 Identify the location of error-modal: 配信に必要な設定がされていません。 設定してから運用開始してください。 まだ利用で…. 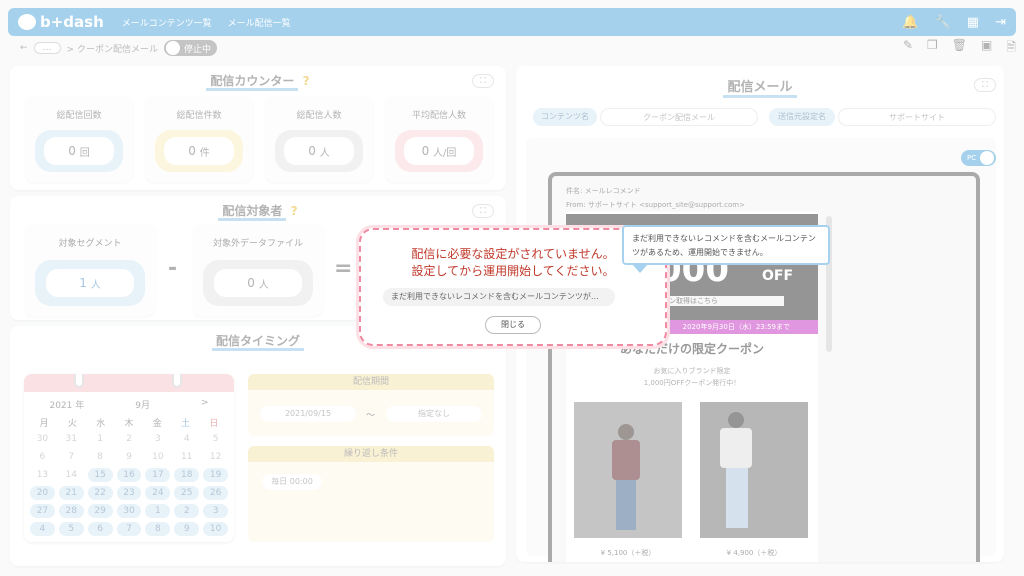
(513, 287).